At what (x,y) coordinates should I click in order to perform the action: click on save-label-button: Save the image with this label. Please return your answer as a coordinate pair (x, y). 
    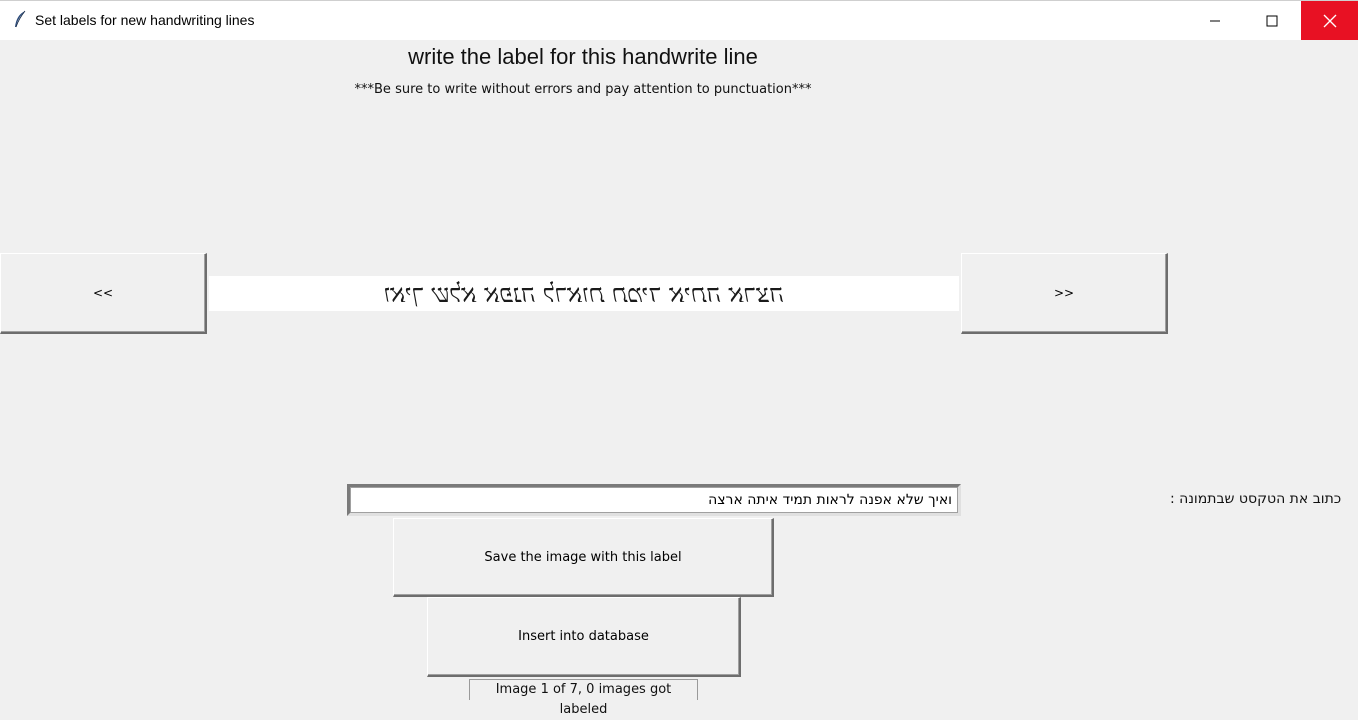
    Looking at the image, I should click on (583, 557).